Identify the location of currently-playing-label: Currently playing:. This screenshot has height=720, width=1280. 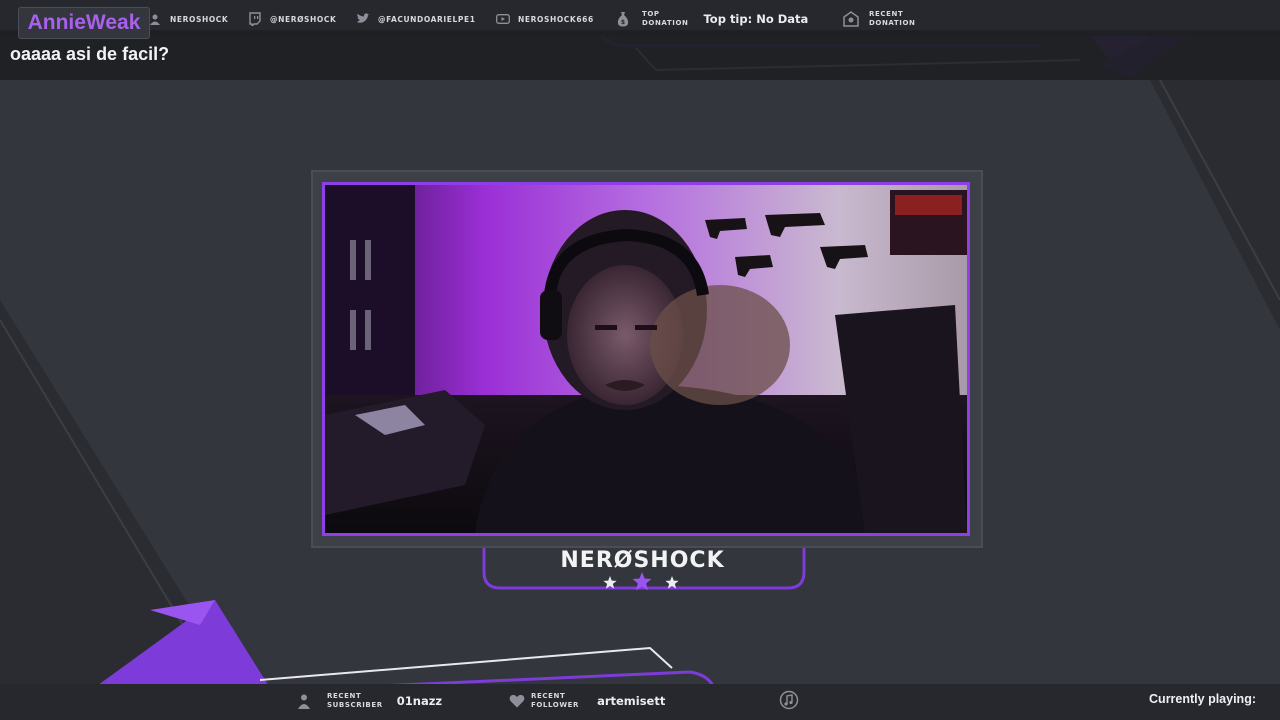
(1202, 699).